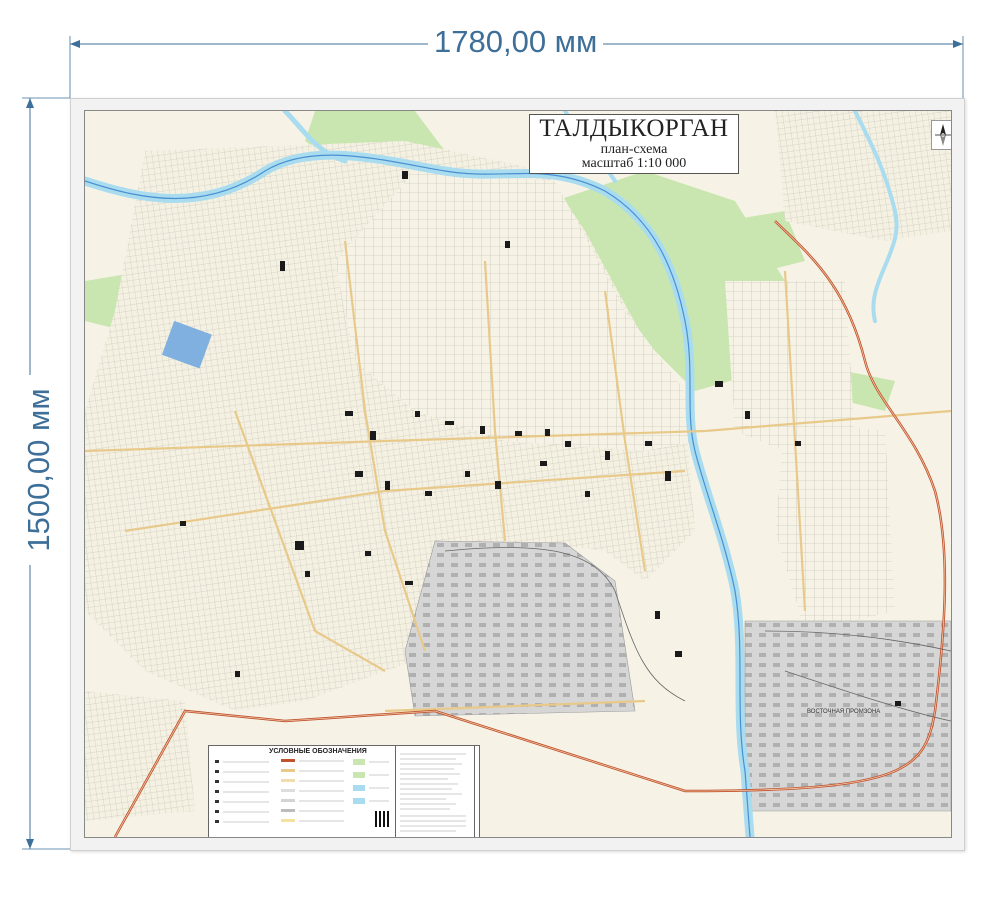 This screenshot has height=905, width=1000. I want to click on width-dimension-label: 1780,00 мм, so click(516, 42).